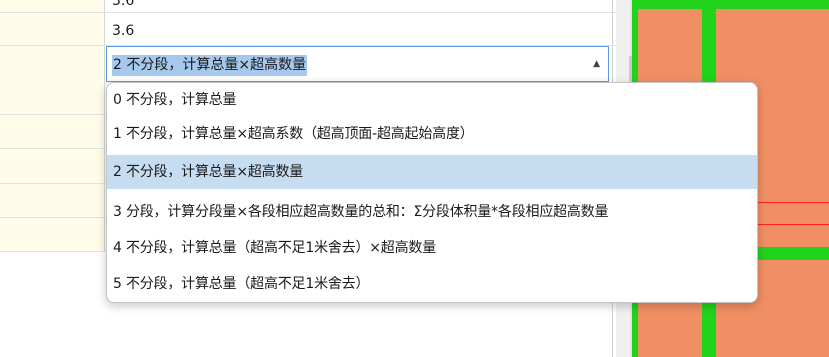 The width and height of the screenshot is (829, 357). What do you see at coordinates (104, 126) in the screenshot?
I see `column-divider` at bounding box center [104, 126].